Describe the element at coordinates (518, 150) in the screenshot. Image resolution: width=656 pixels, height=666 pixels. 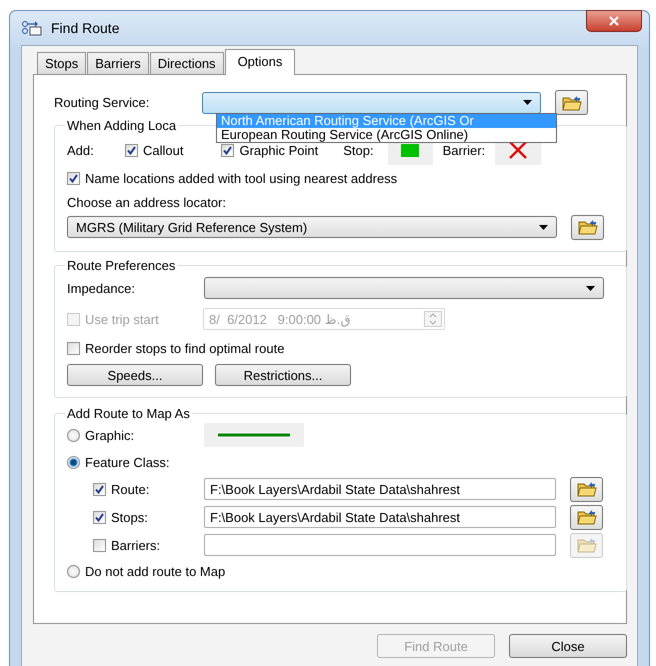
I see `cross-icon` at that location.